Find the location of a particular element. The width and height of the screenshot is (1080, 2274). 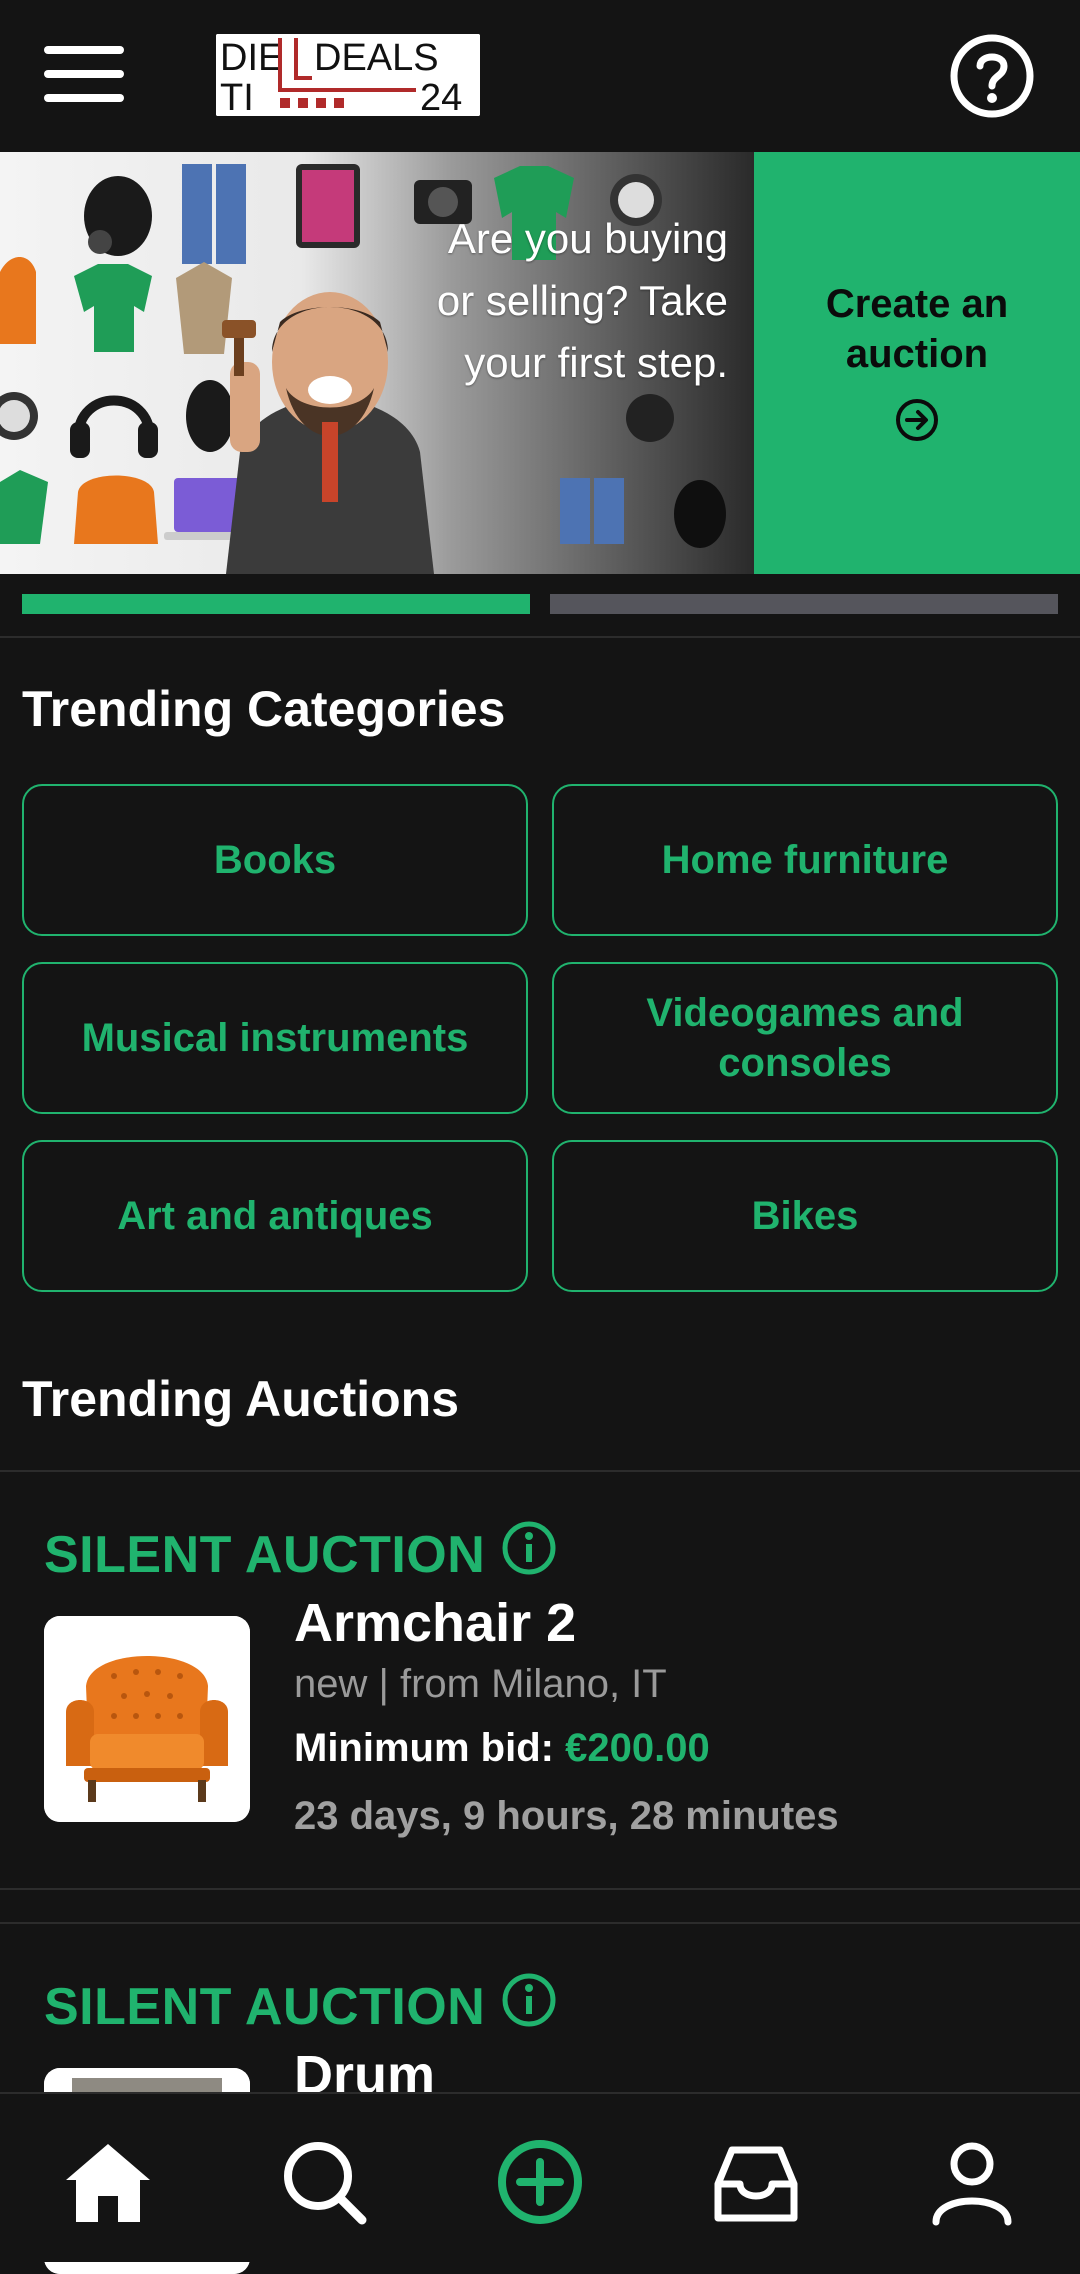

hamburger-menu-icon is located at coordinates (84, 74).